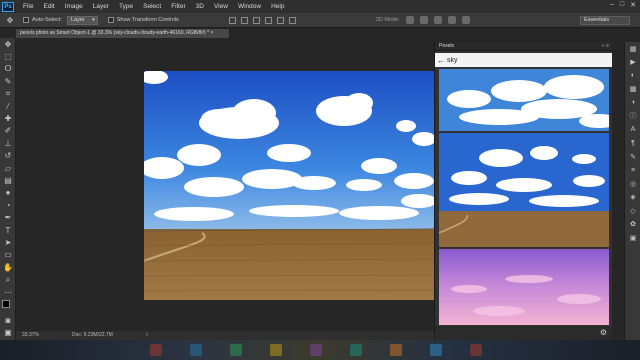 This screenshot has height=360, width=640. Describe the element at coordinates (101, 6) in the screenshot. I see `menu-layer: Layer` at that location.